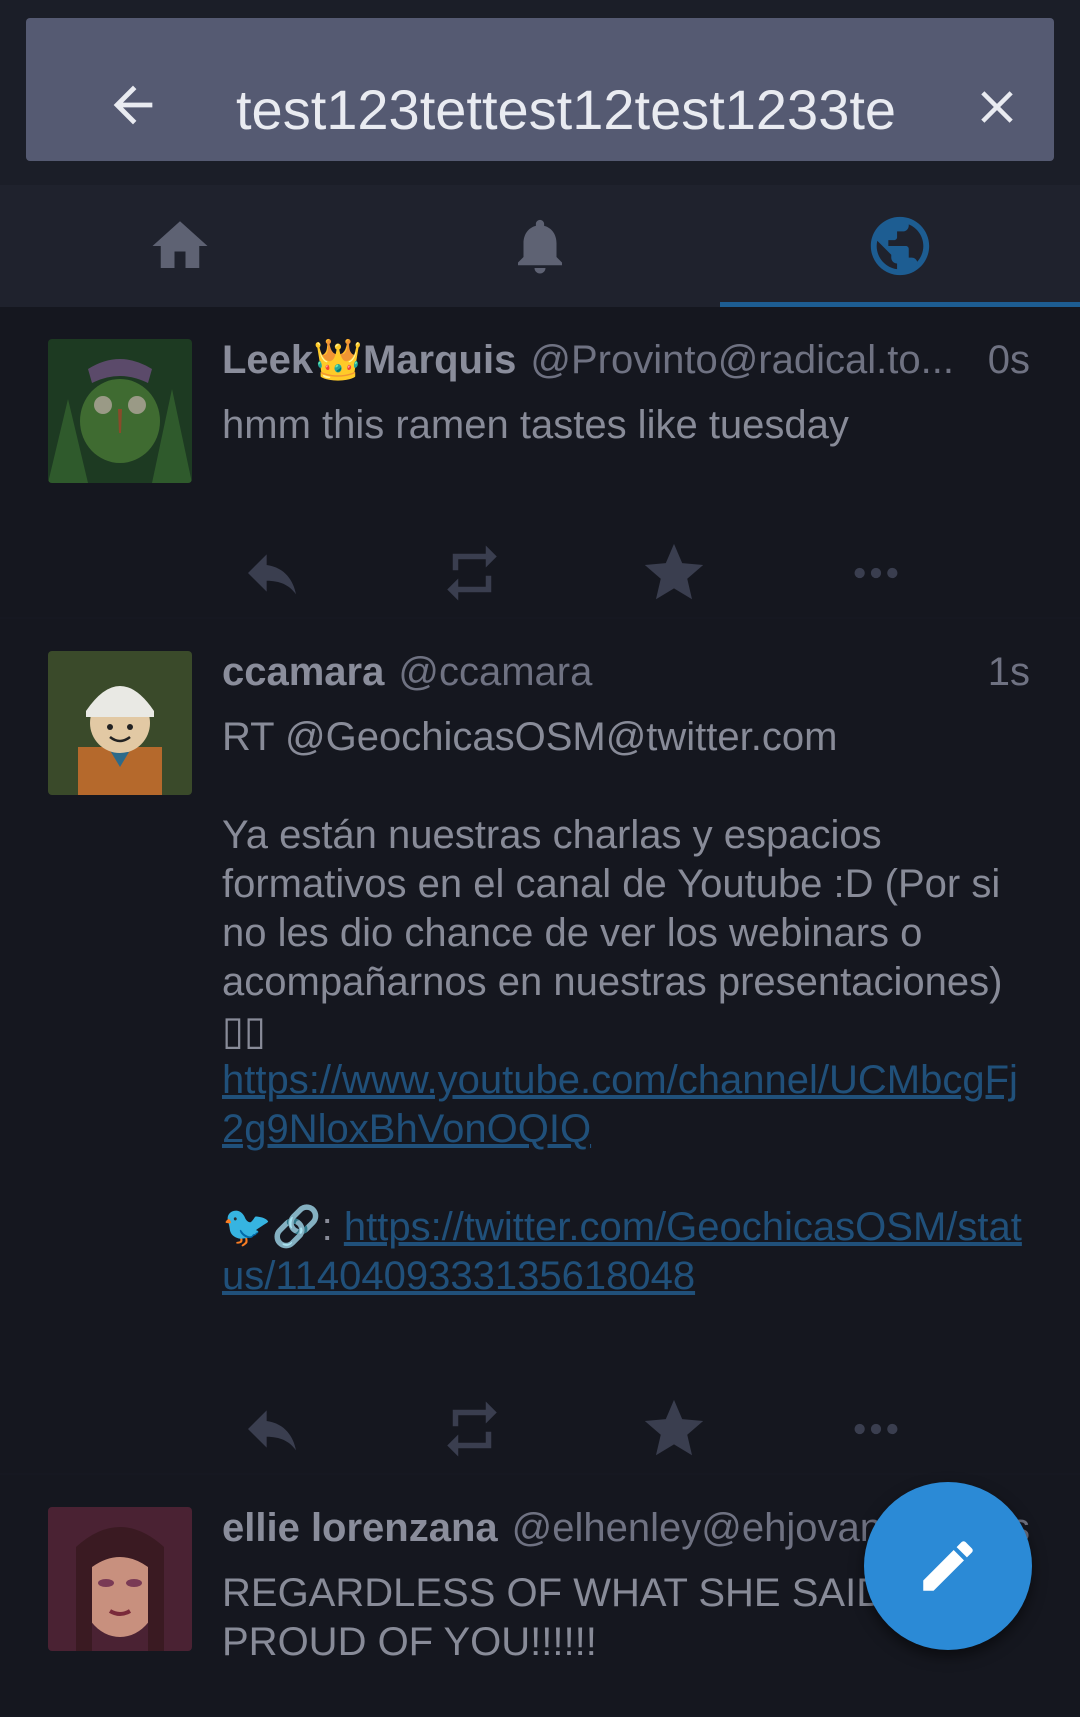 Image resolution: width=1080 pixels, height=1717 pixels. What do you see at coordinates (360, 1528) in the screenshot?
I see `display-name: ellie lorenzana` at bounding box center [360, 1528].